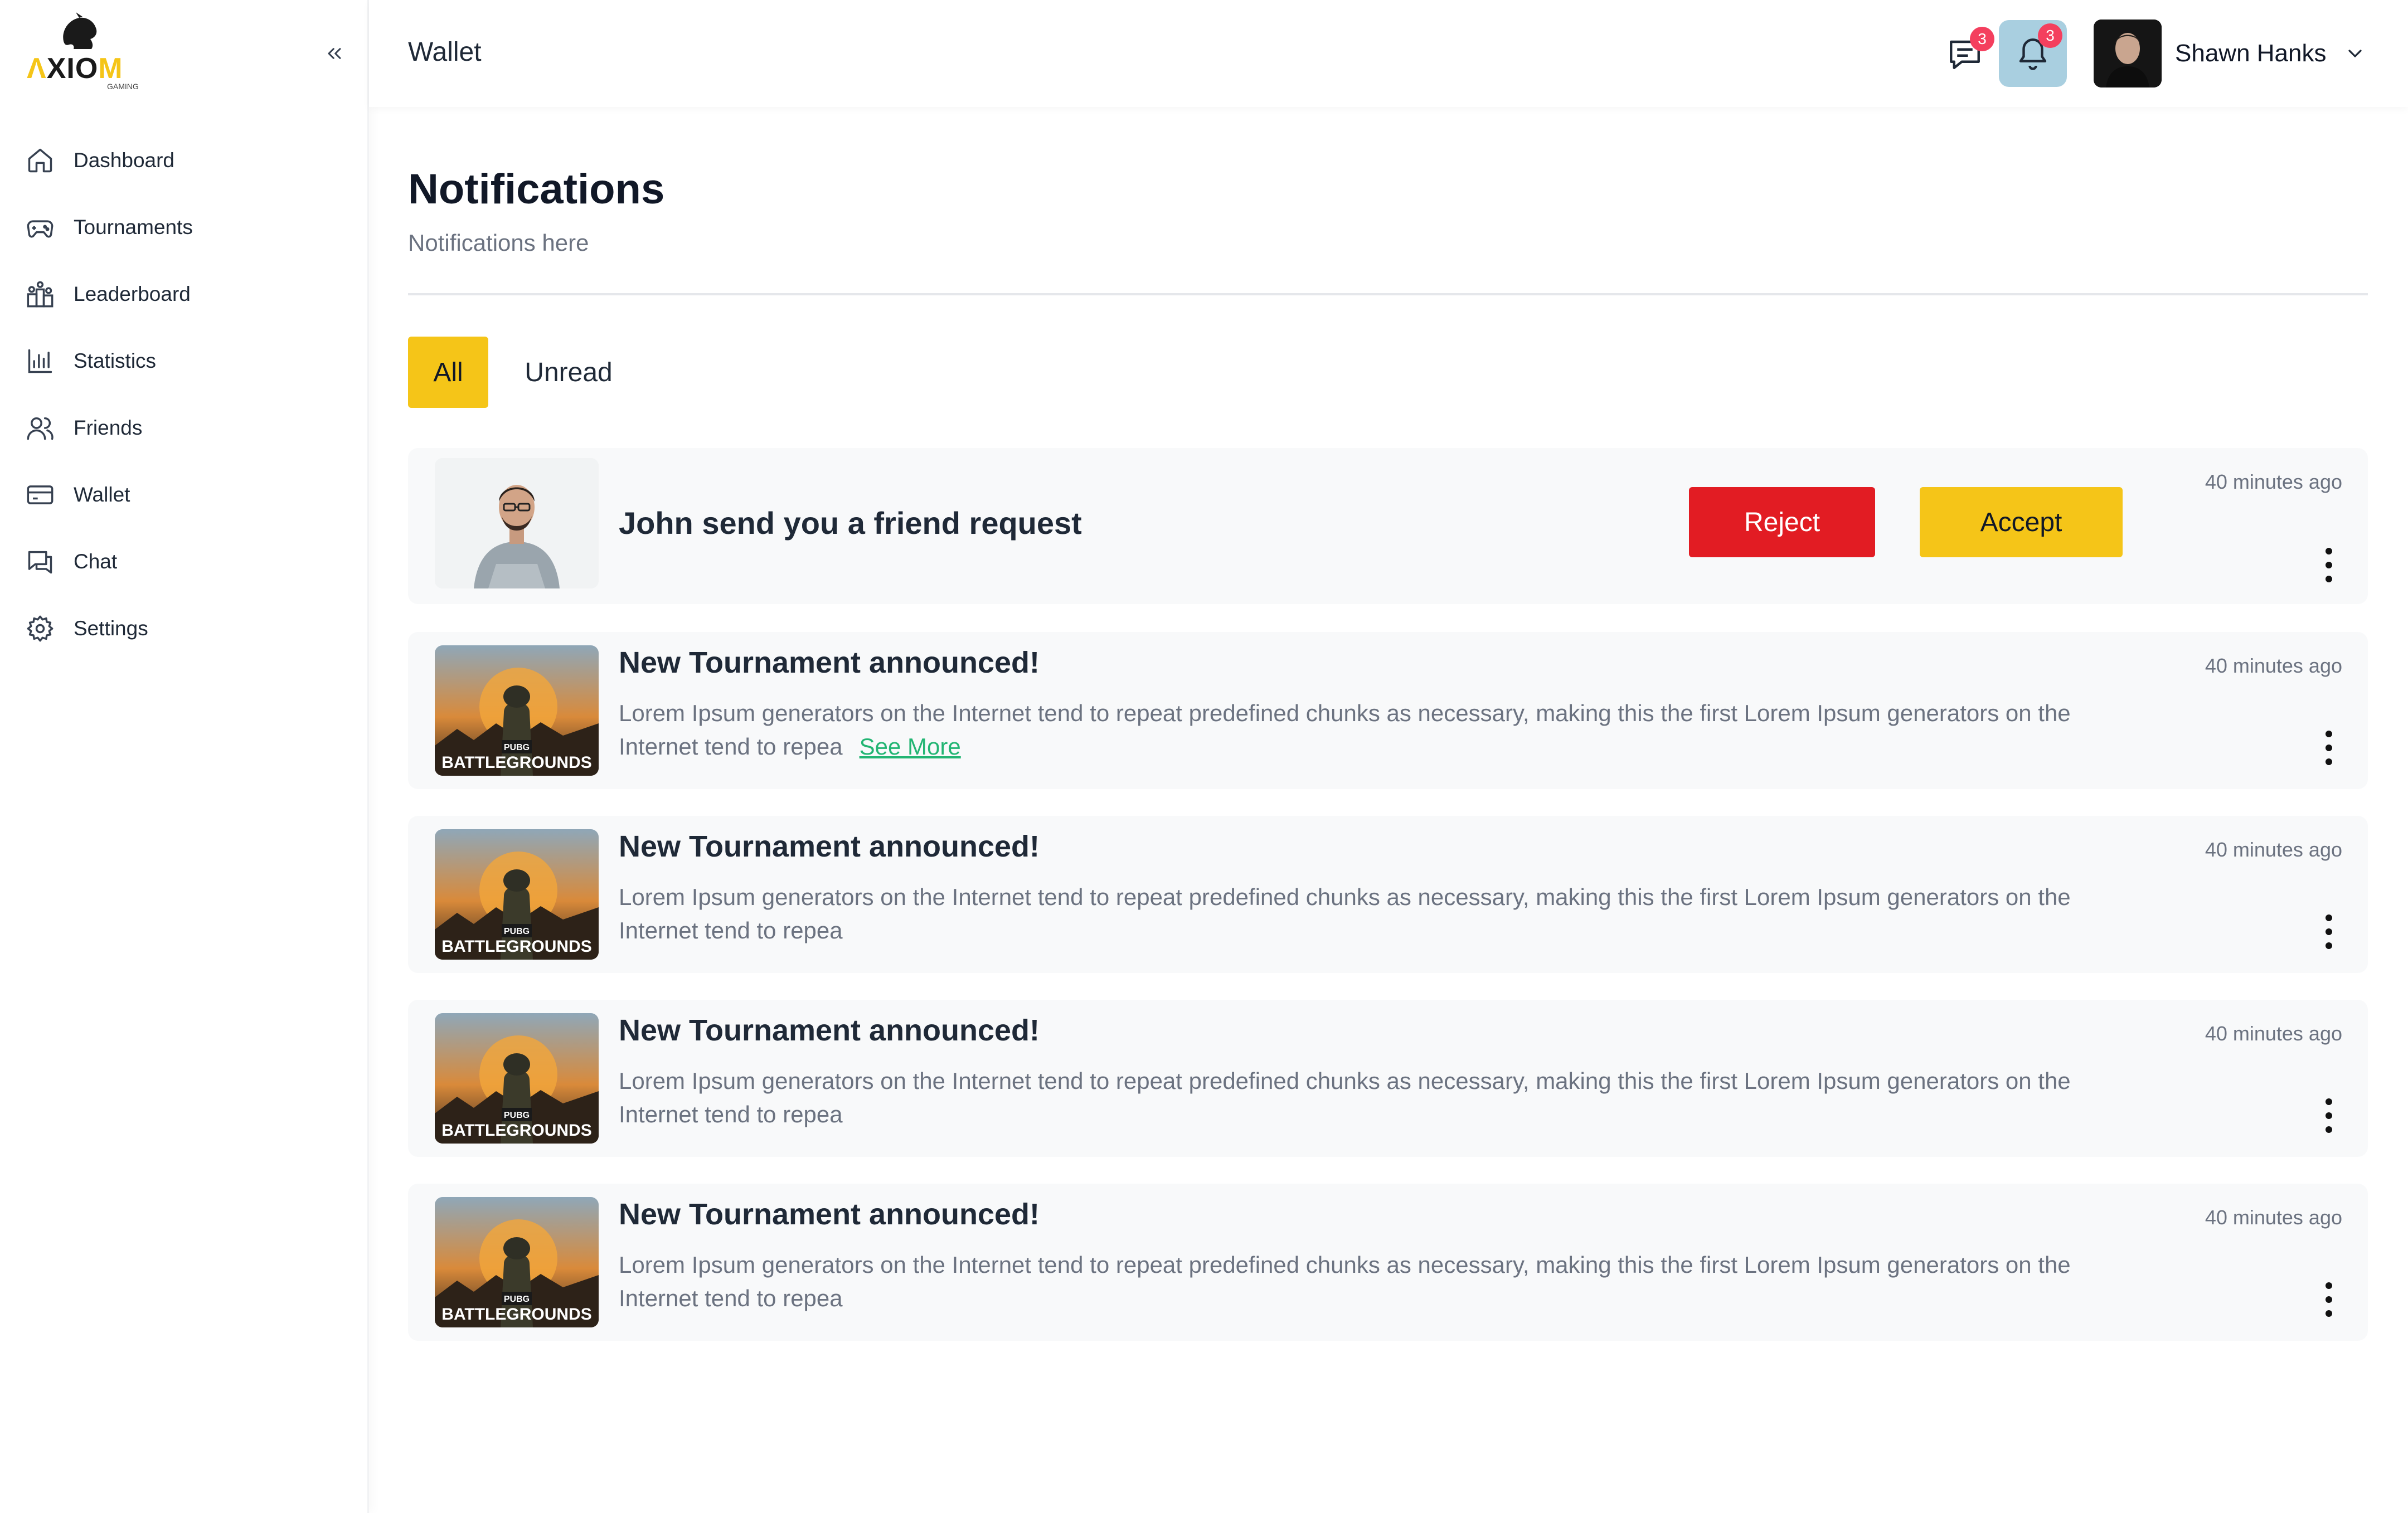  What do you see at coordinates (445, 52) in the screenshot?
I see `header-title: Wallet` at bounding box center [445, 52].